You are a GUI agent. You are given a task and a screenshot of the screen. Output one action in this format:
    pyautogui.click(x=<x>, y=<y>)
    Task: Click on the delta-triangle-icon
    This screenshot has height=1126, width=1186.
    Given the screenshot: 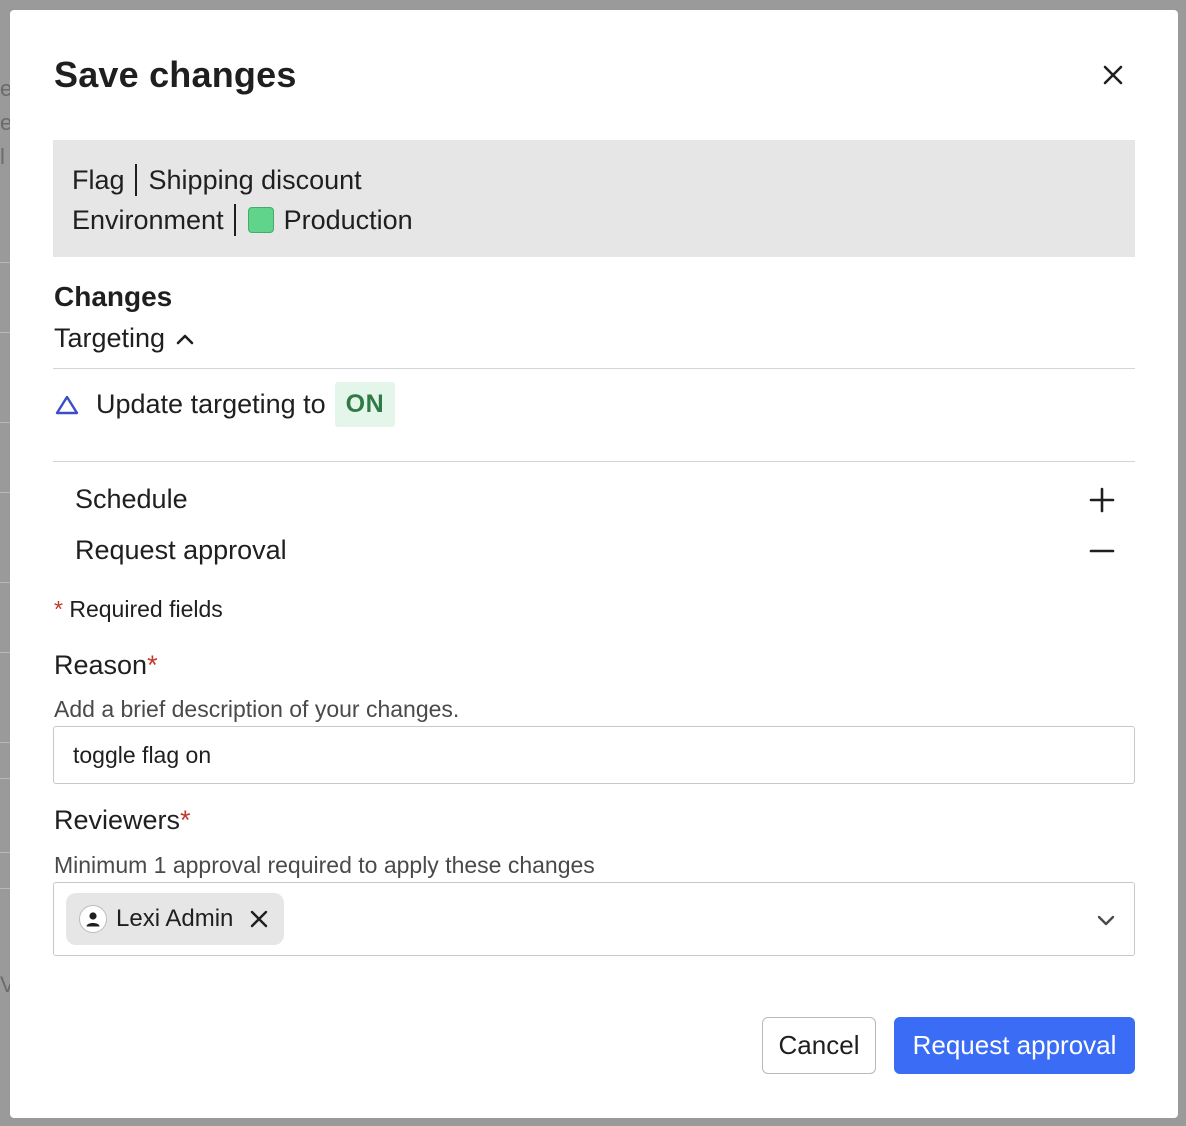 What is the action you would take?
    pyautogui.click(x=67, y=404)
    